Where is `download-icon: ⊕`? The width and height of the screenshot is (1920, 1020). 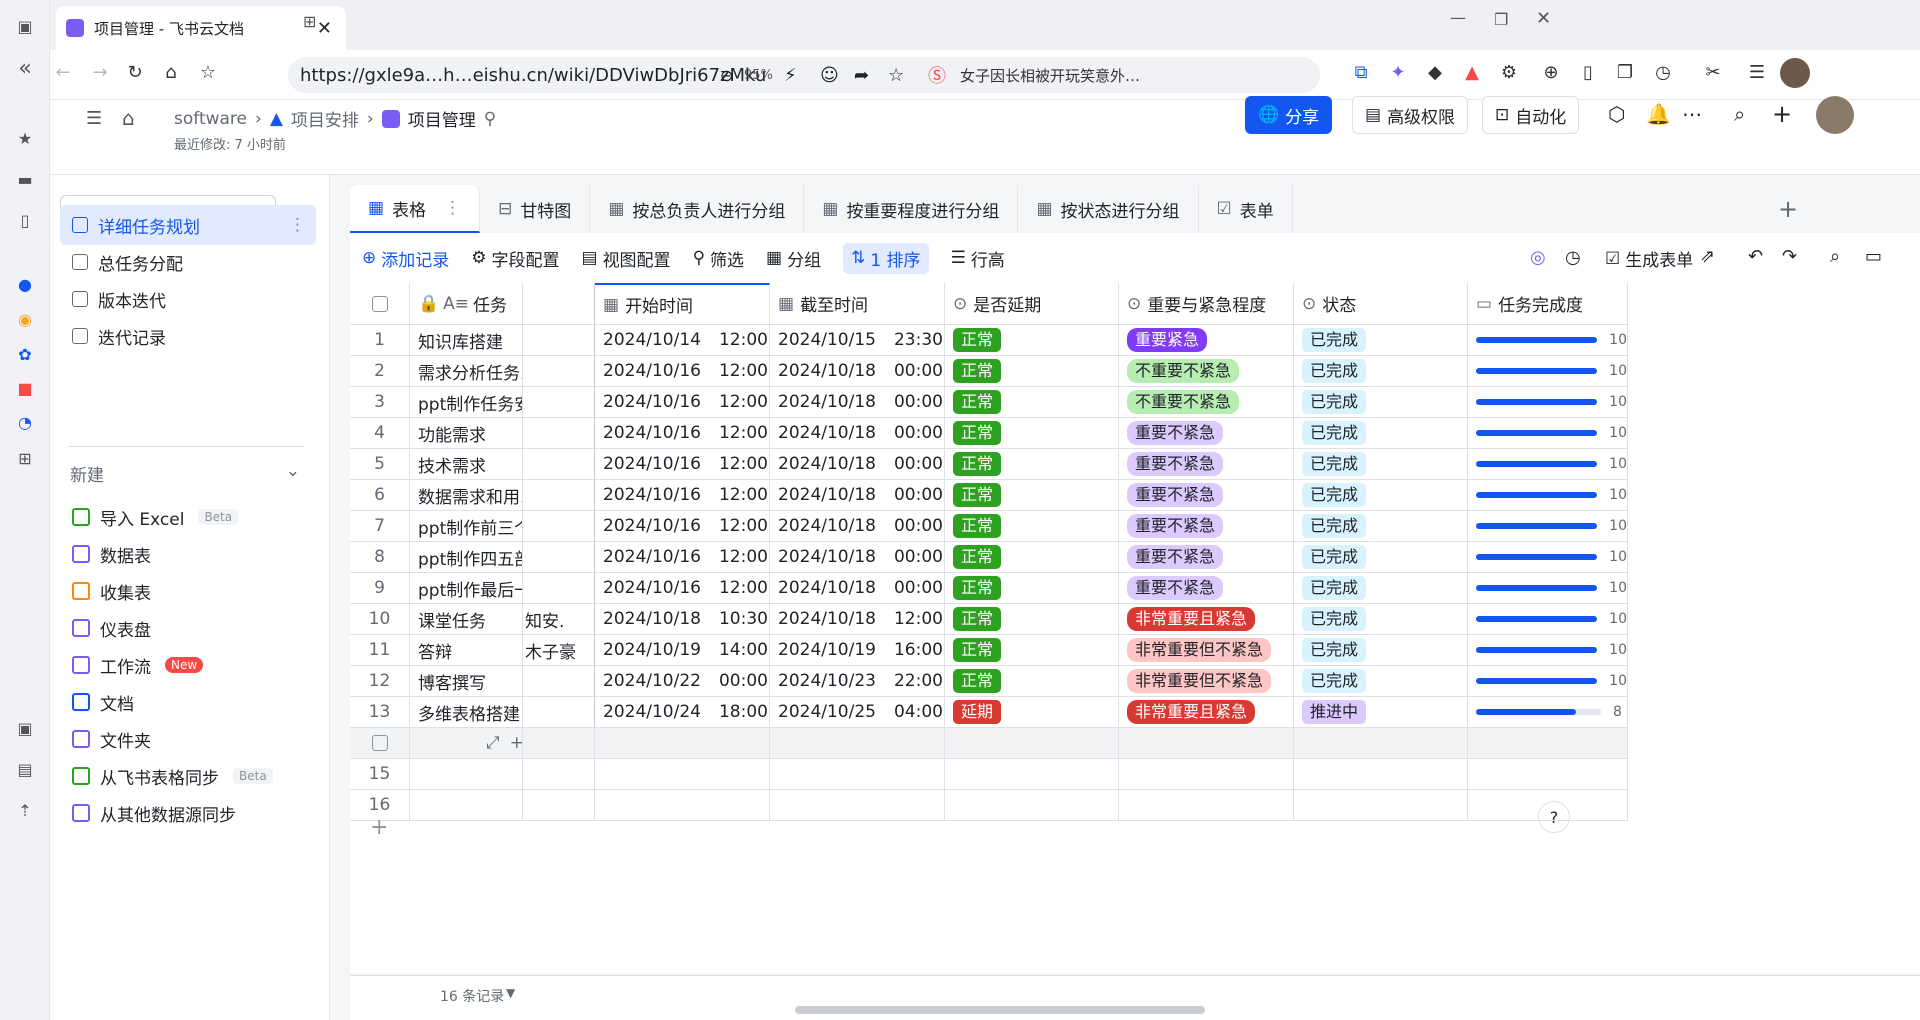
download-icon: ⊕ is located at coordinates (1551, 72).